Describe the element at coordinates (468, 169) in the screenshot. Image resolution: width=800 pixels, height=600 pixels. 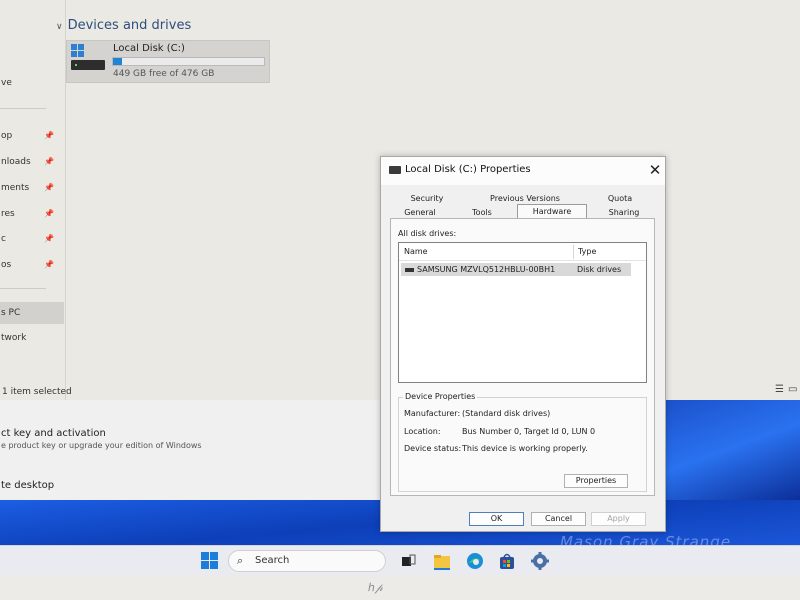
I see `dialog-title: Local Disk (C:) Properties` at that location.